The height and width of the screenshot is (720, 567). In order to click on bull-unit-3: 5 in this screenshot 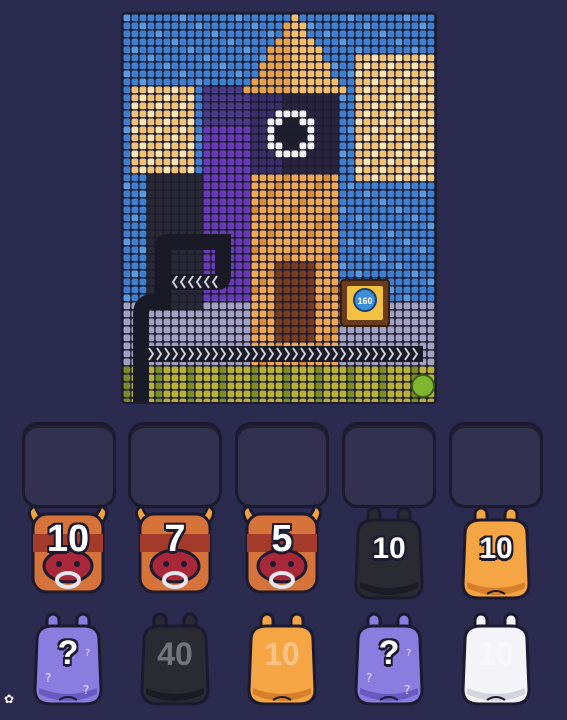, I will do `click(282, 552)`.